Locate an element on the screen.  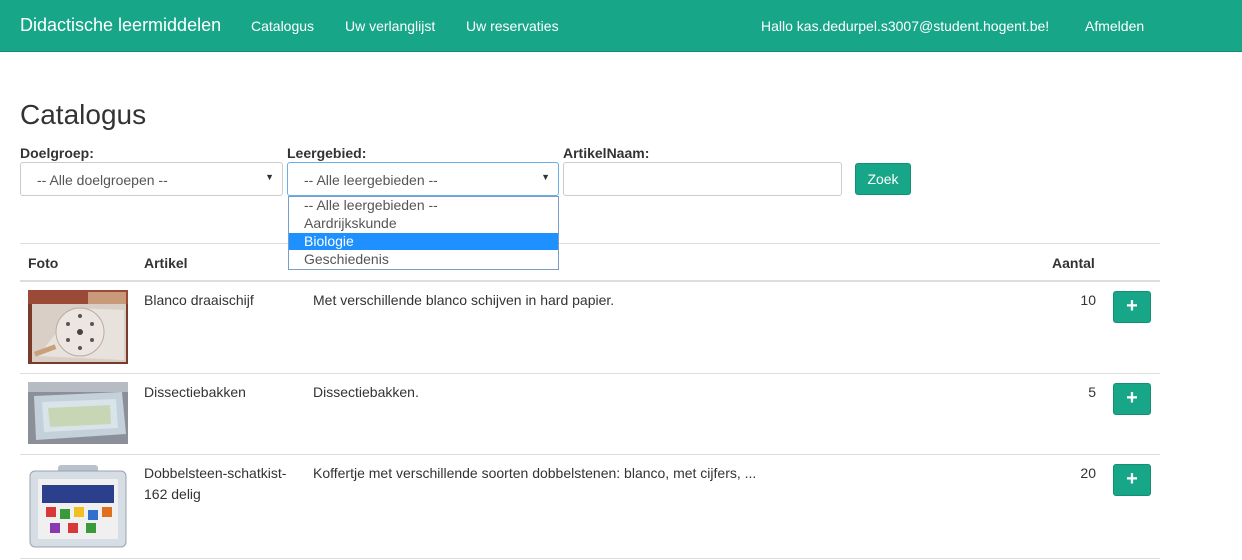
leergebied-selected-value: -- Alle leergebieden -- is located at coordinates (371, 180).